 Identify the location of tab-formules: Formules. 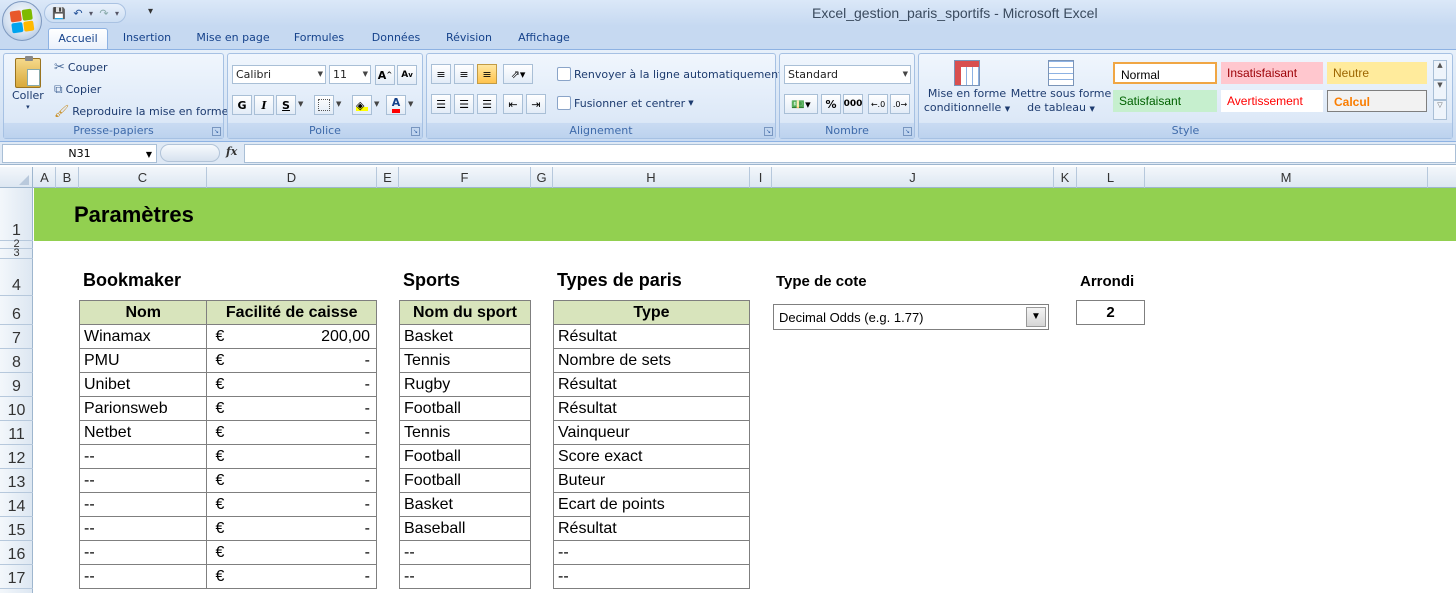
(319, 38).